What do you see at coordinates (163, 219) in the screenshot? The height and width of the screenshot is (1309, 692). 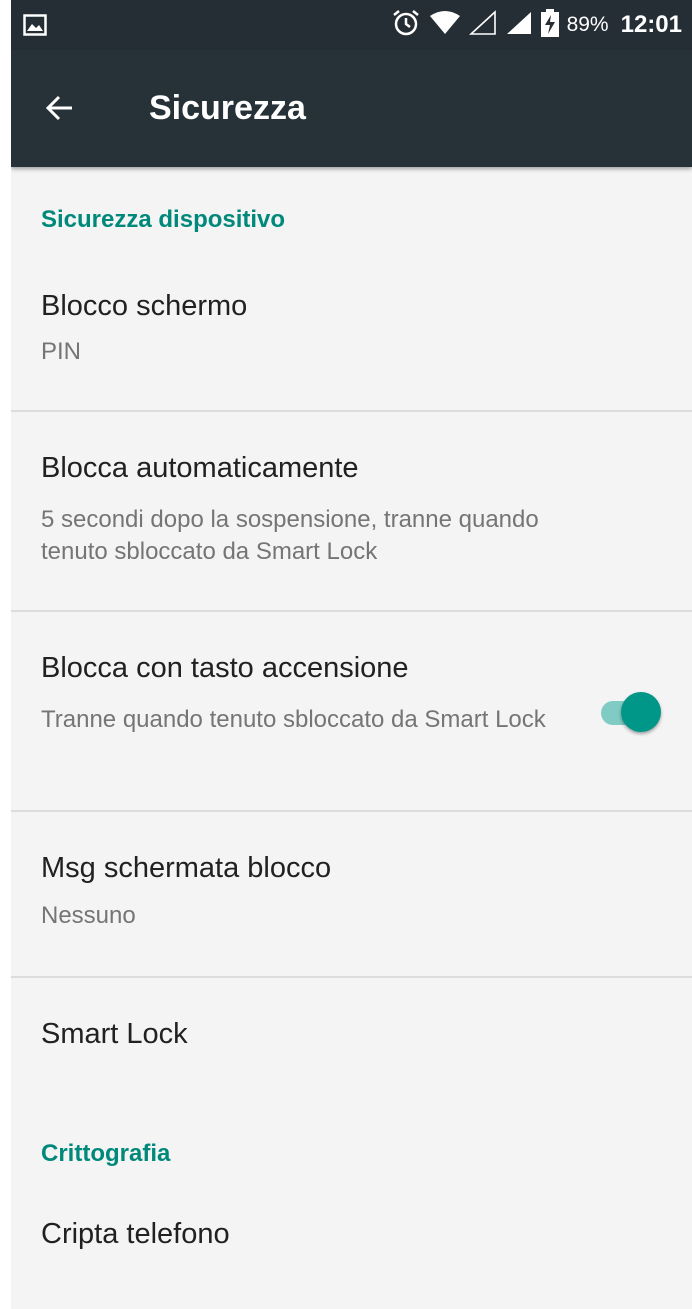 I see `section-header-device-security: Sicurezza dispositivo` at bounding box center [163, 219].